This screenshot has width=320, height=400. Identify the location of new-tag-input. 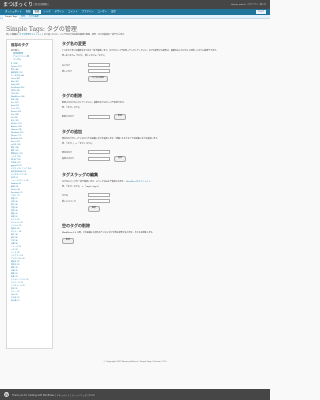
(99, 71).